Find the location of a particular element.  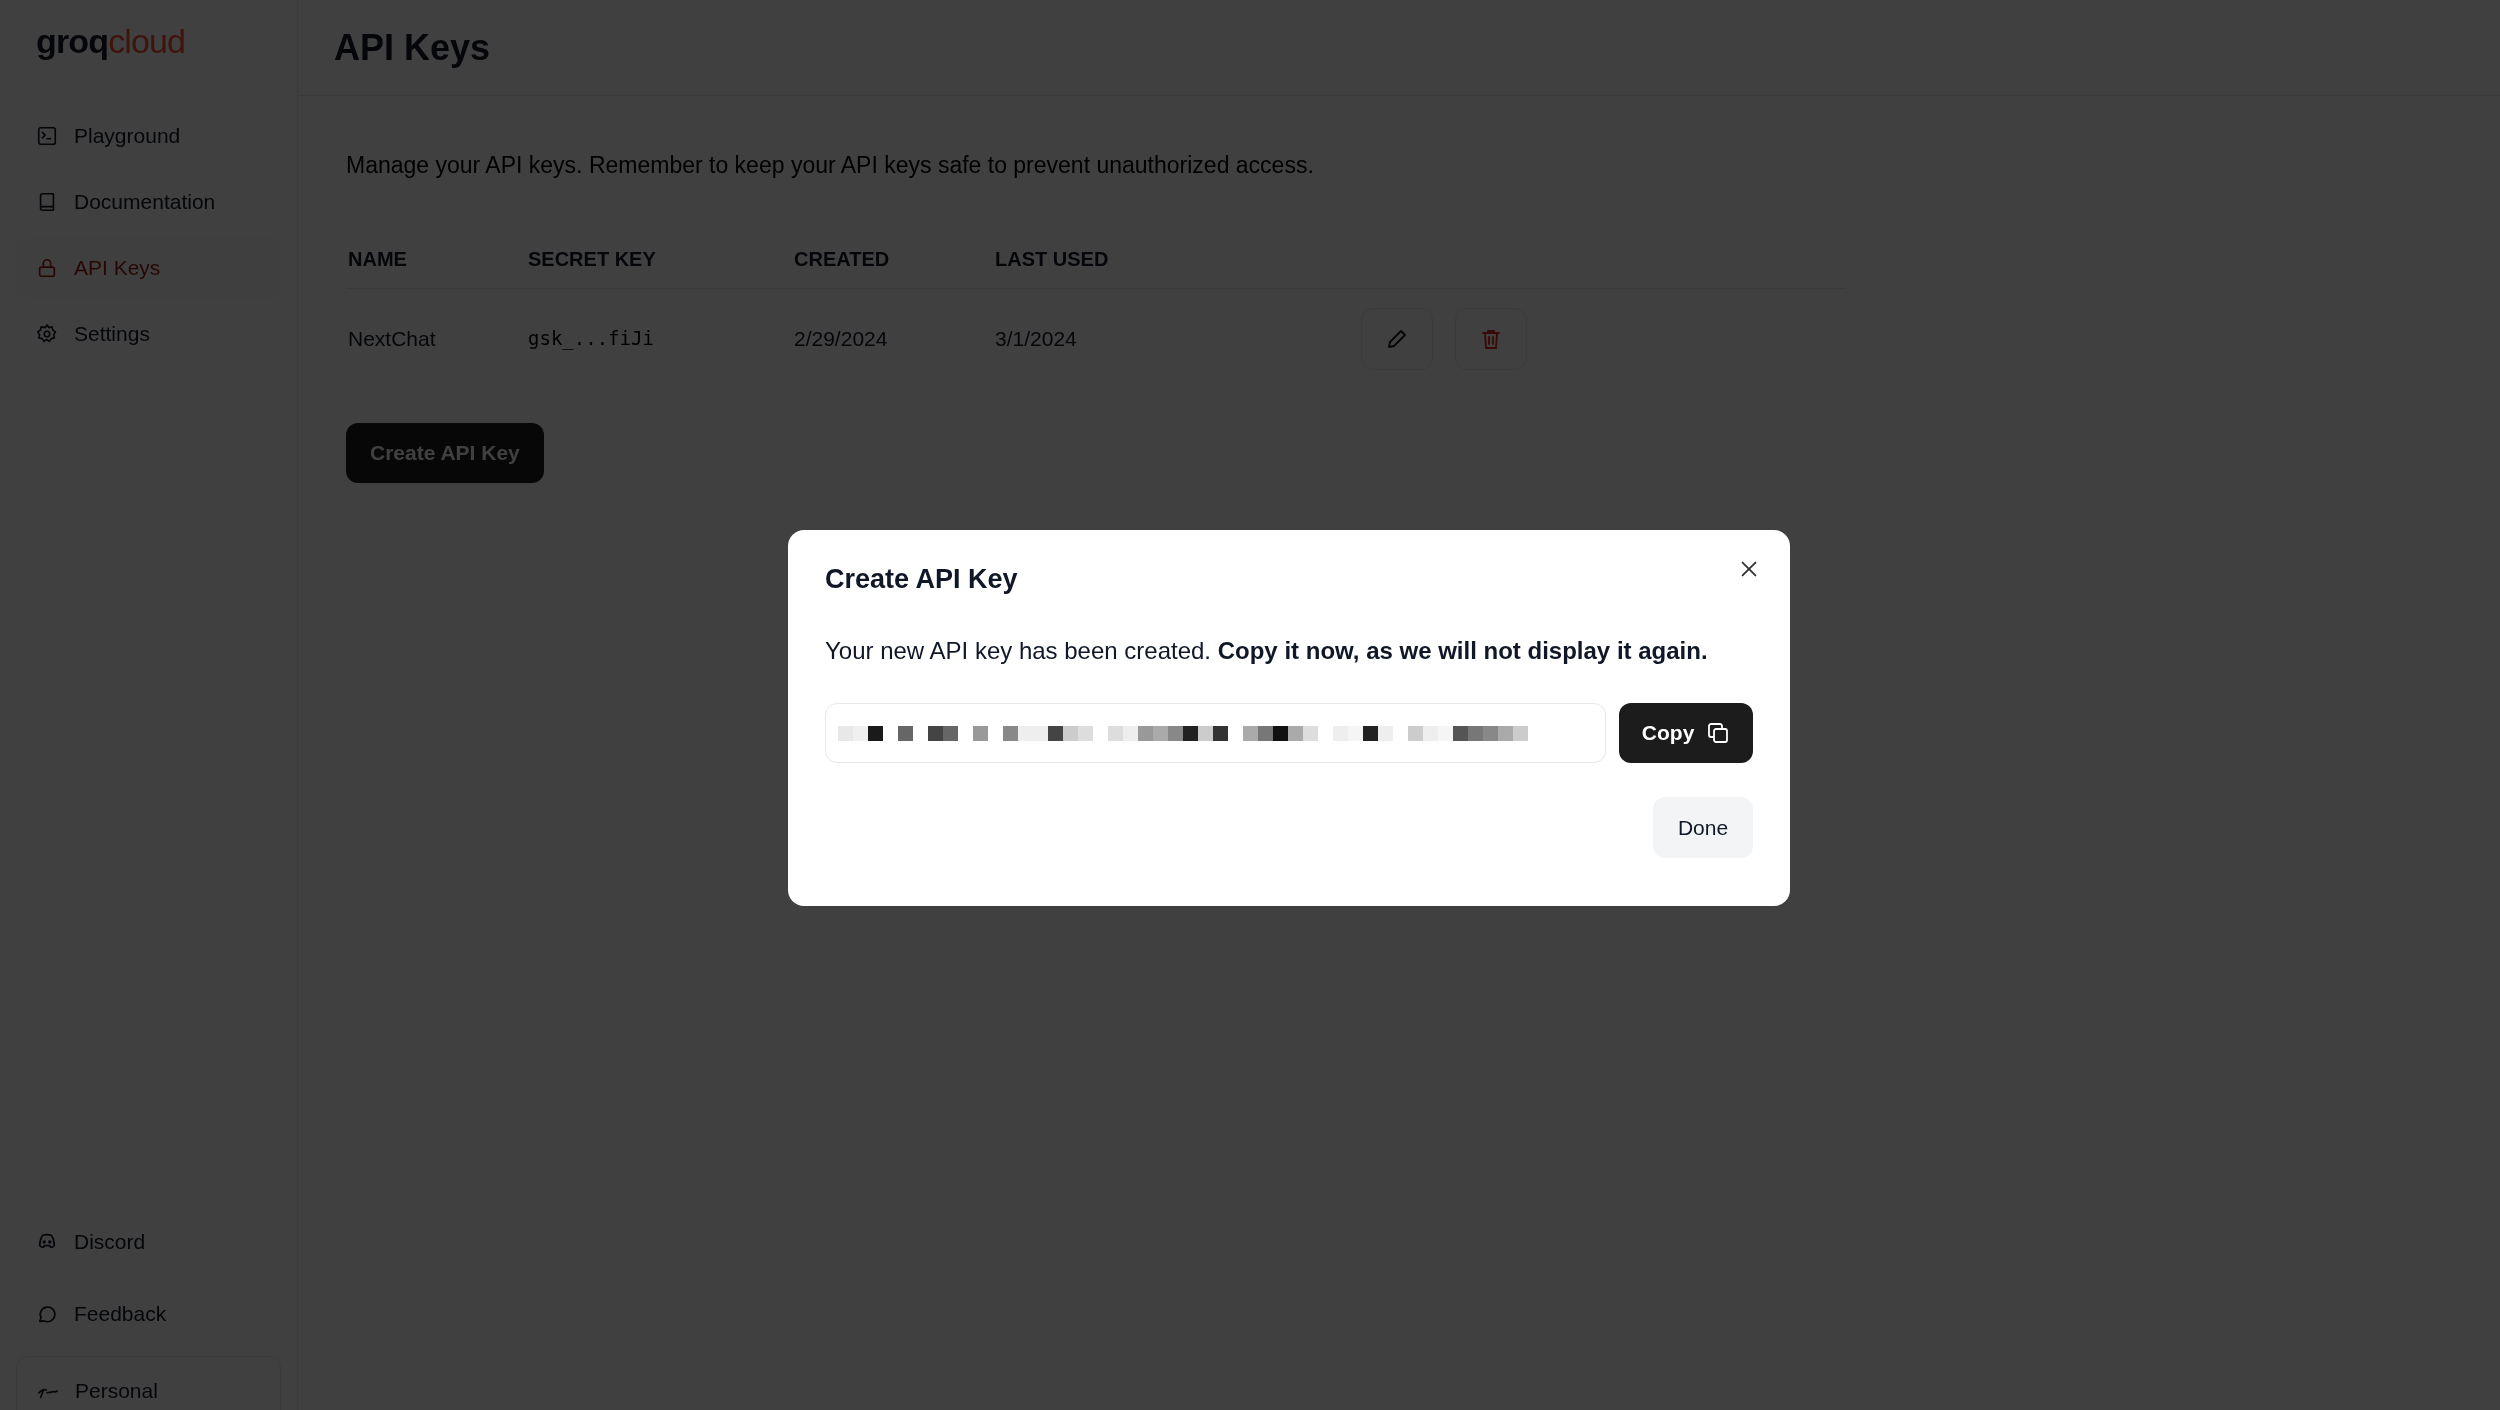

dialog-title: Create API Key is located at coordinates (922, 579).